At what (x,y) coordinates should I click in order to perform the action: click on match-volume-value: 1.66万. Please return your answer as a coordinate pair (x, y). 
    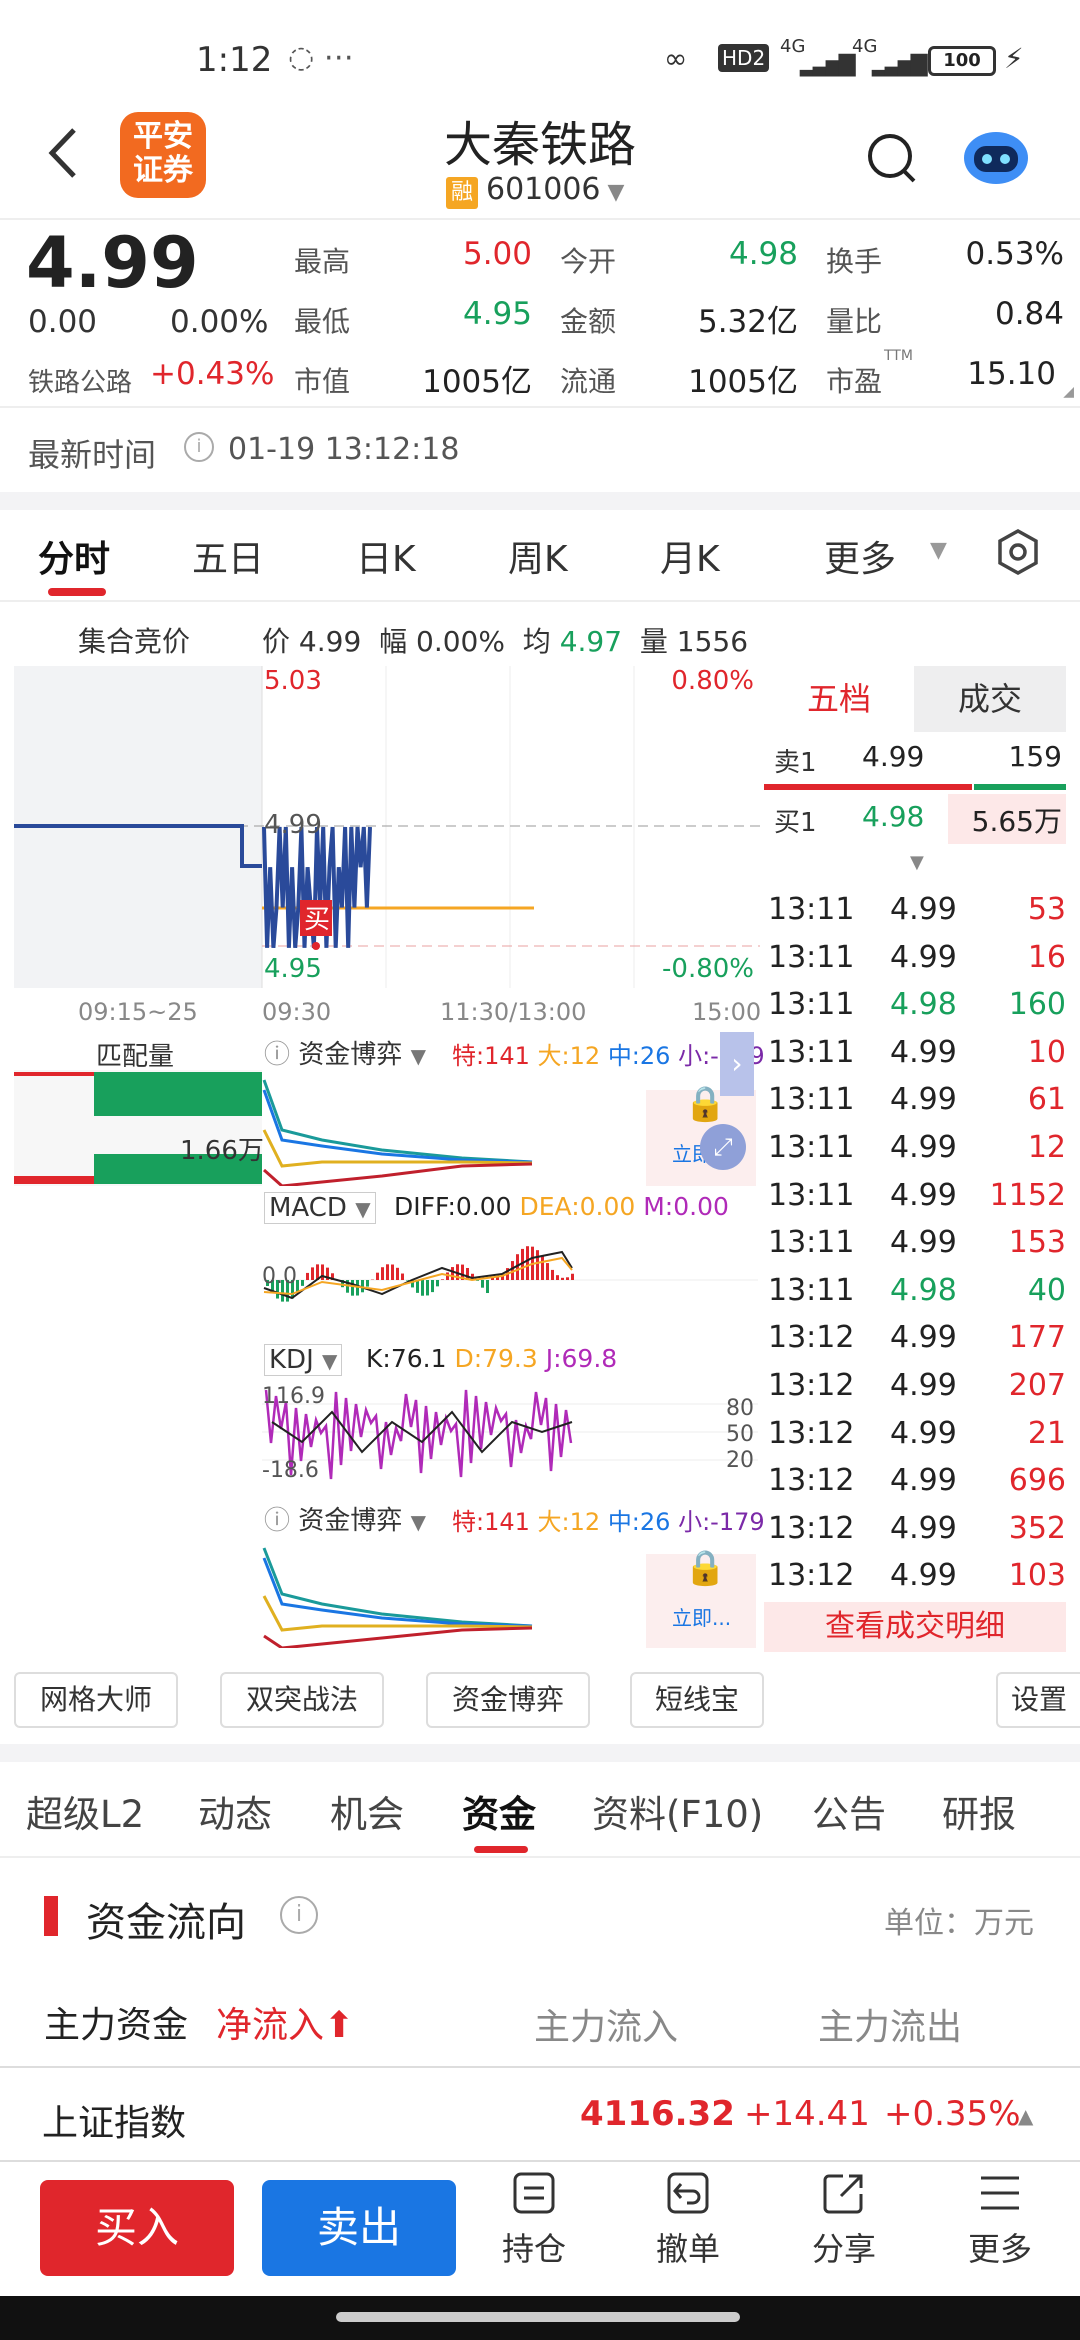
    Looking at the image, I should click on (222, 1151).